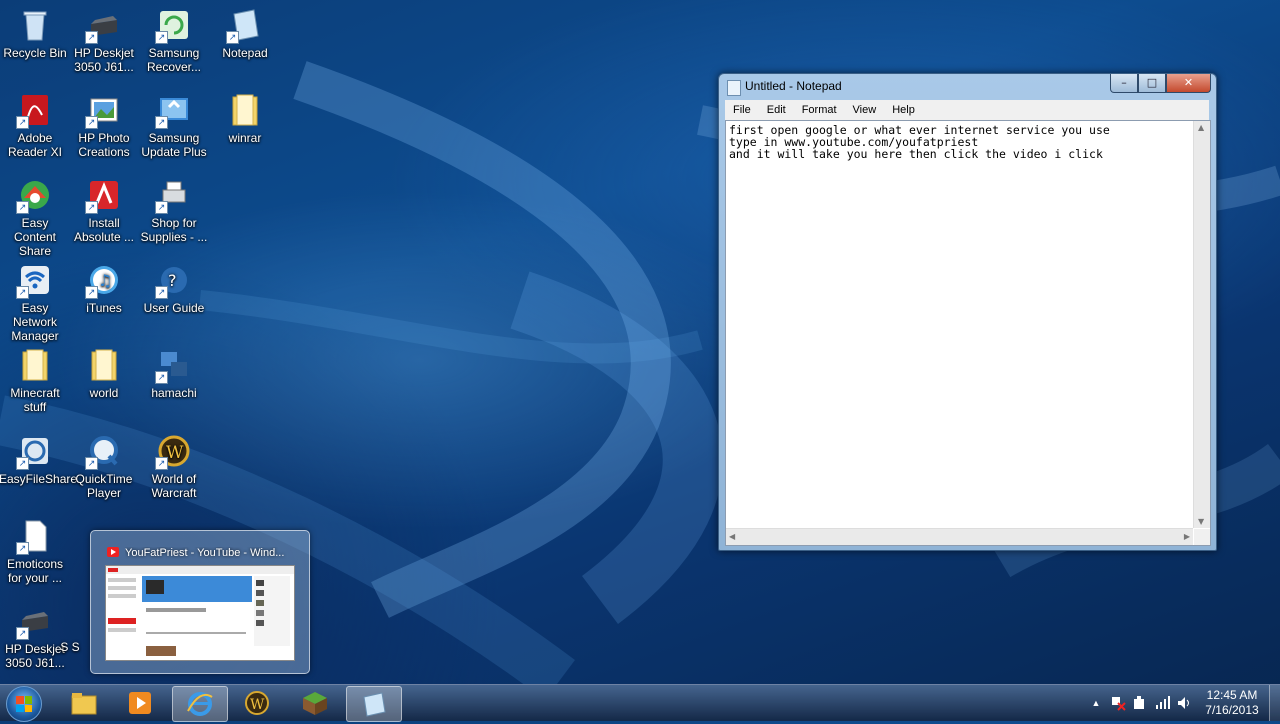 The width and height of the screenshot is (1280, 724). I want to click on taskbar-internet-explorer, so click(200, 704).